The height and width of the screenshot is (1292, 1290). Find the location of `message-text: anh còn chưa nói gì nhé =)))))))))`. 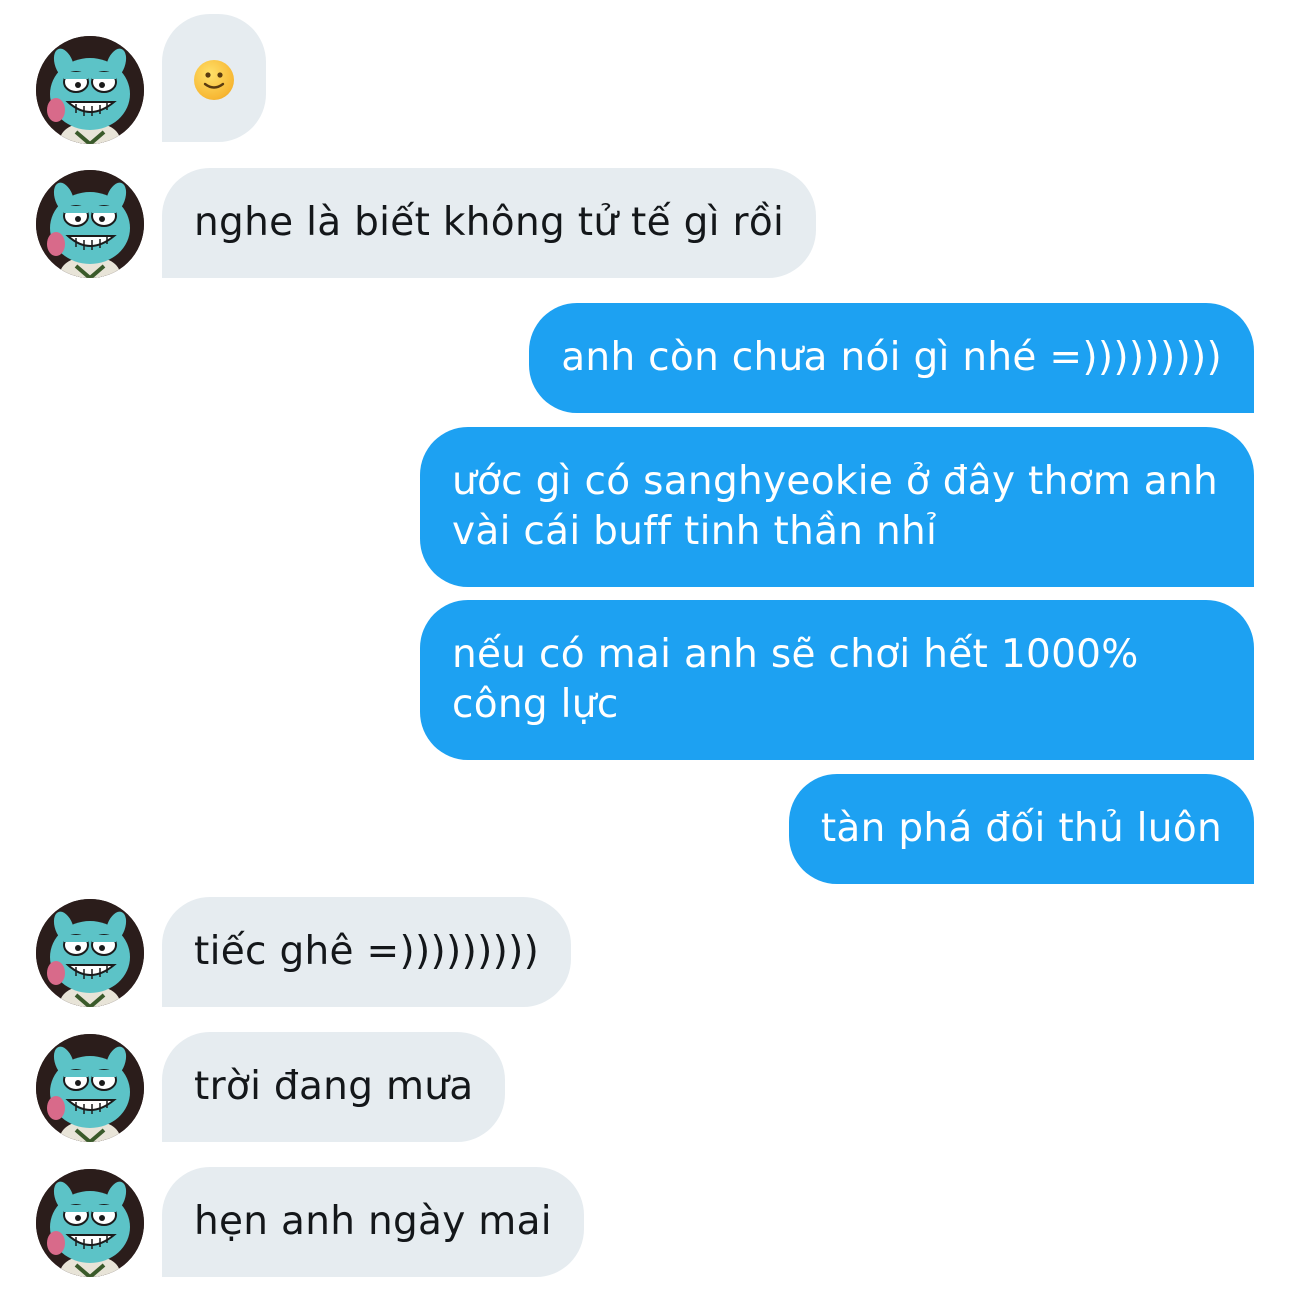

message-text: anh còn chưa nói gì nhé =))))))))) is located at coordinates (891, 357).